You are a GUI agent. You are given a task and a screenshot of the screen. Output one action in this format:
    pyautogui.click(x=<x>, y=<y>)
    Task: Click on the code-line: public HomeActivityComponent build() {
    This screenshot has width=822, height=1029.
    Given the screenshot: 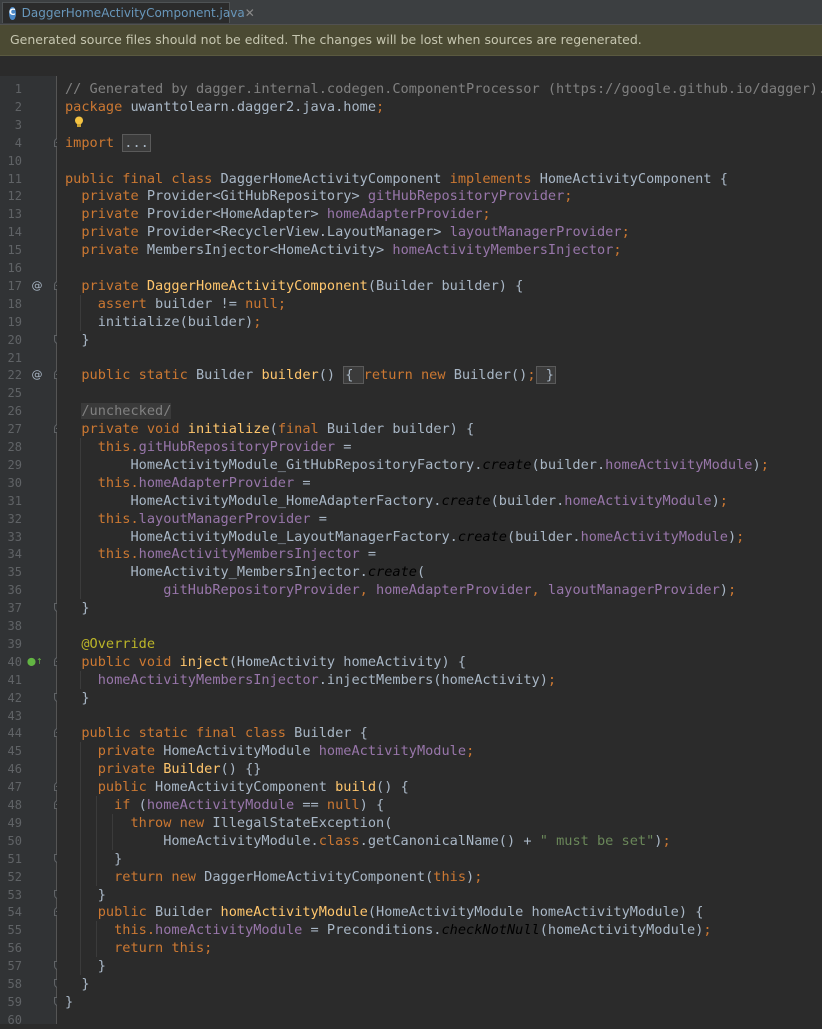 What is the action you would take?
    pyautogui.click(x=237, y=787)
    